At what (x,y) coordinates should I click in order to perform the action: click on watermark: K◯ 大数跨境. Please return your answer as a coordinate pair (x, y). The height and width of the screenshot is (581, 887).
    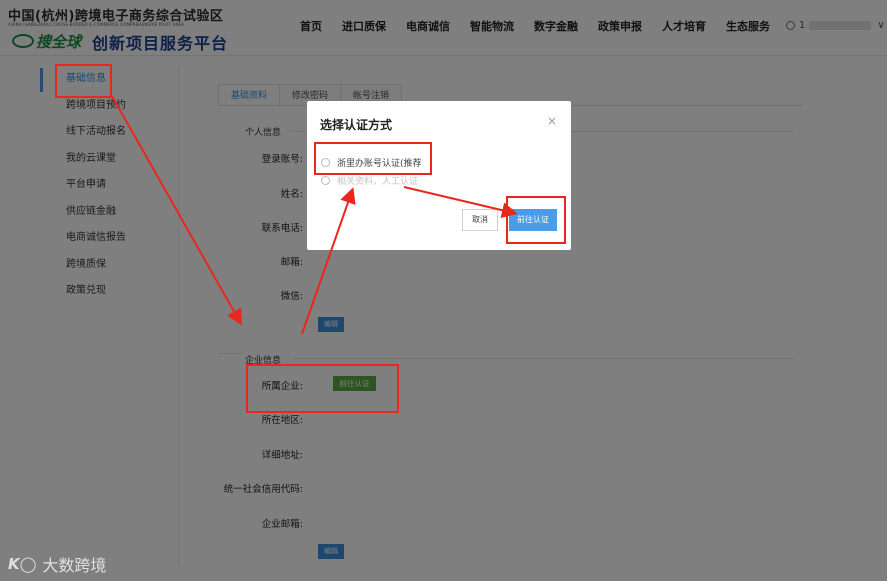
    Looking at the image, I should click on (57, 564).